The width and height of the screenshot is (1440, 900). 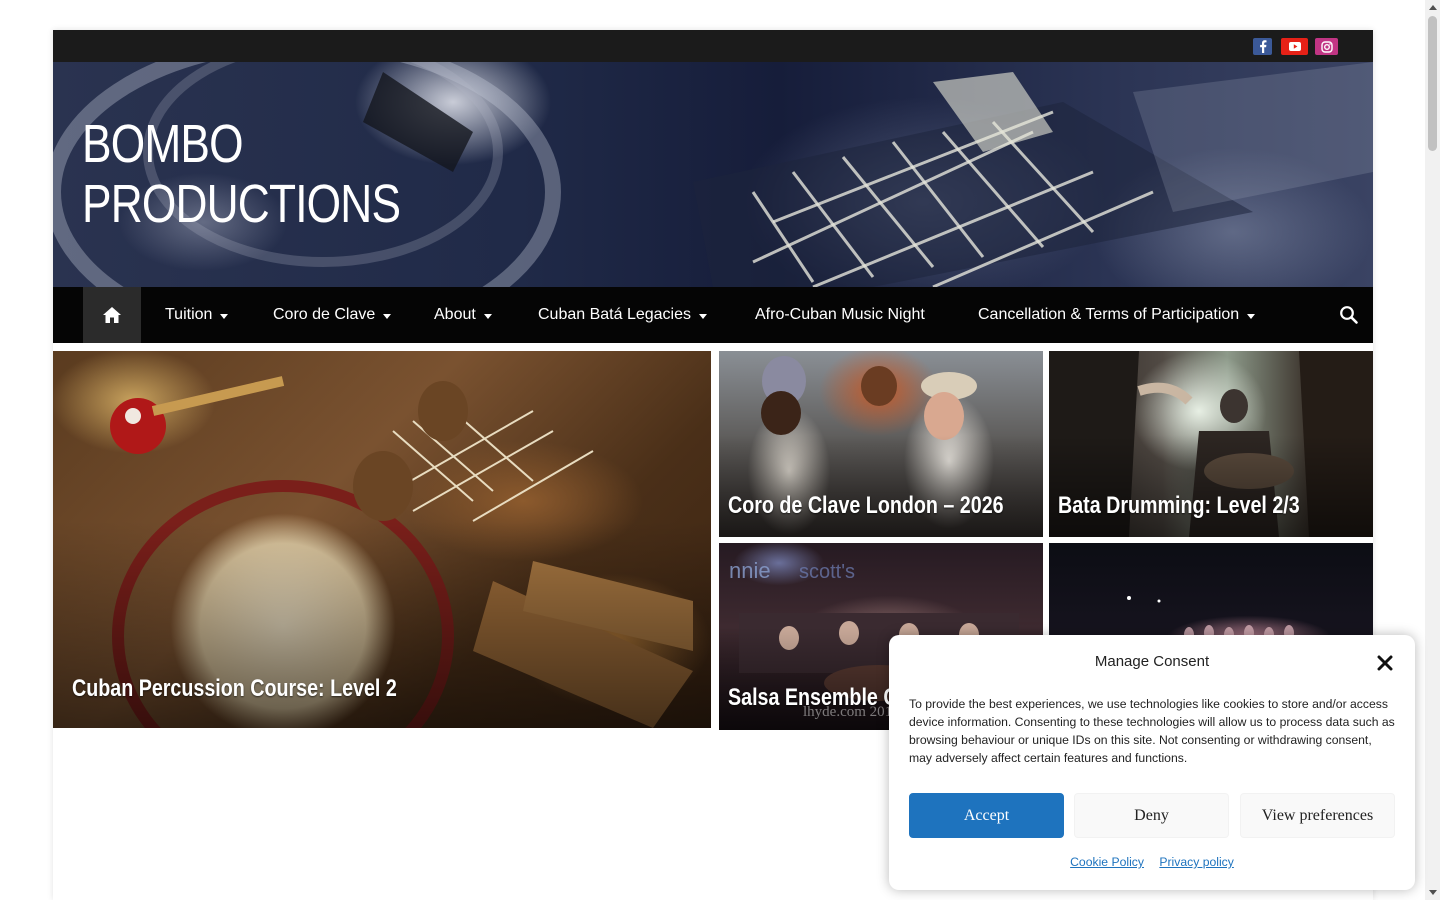 I want to click on nav-item-cancellation-terms: Cancellation & Terms of Participation, so click(x=1117, y=315).